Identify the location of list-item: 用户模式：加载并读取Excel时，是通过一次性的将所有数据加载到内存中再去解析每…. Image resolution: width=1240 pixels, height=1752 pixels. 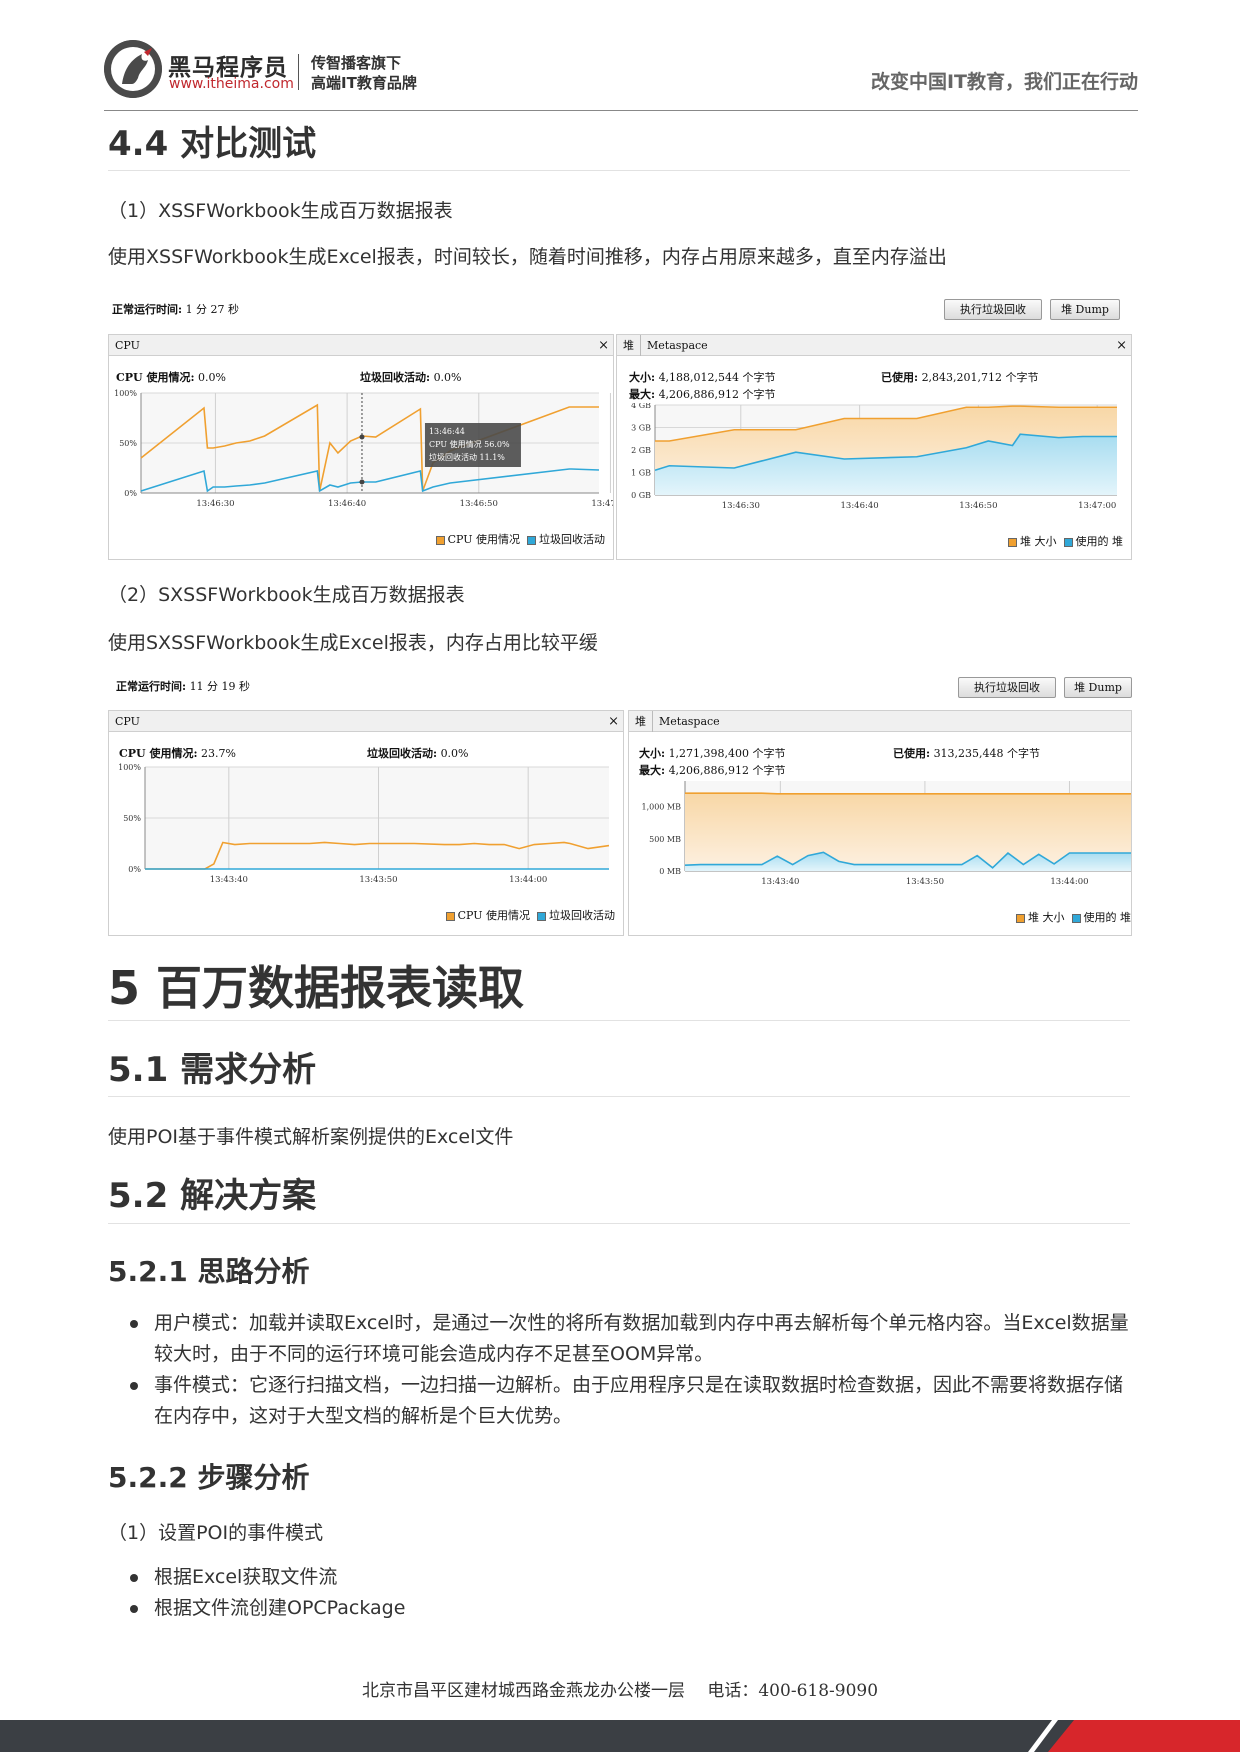
(634, 1339).